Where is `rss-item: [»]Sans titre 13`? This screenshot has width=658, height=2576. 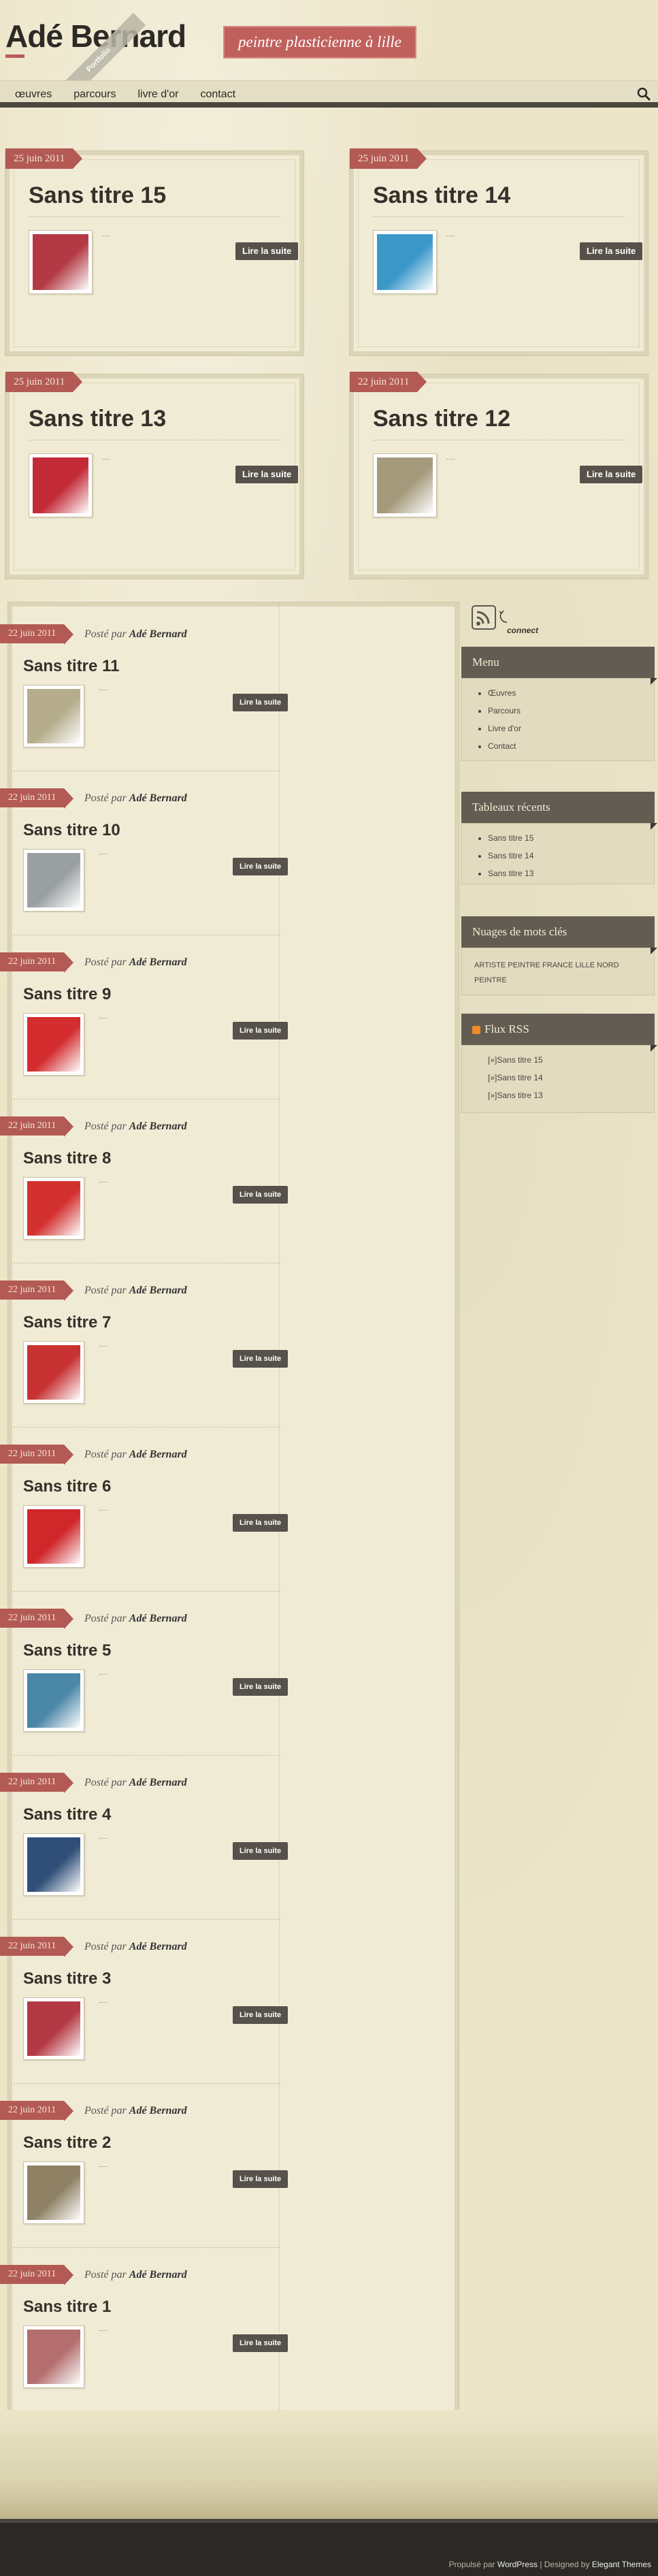
rss-item: [»]Sans titre 13 is located at coordinates (565, 1095).